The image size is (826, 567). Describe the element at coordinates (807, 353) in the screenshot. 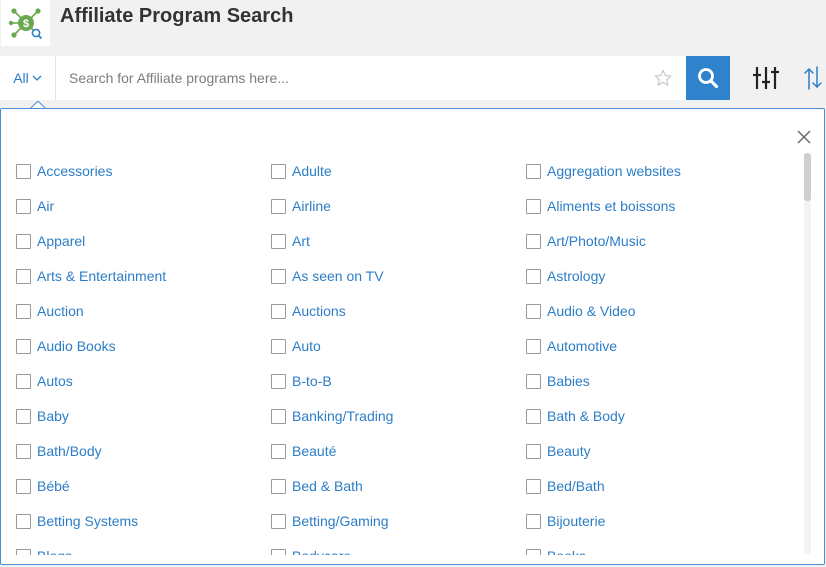

I see `scrollbar` at that location.